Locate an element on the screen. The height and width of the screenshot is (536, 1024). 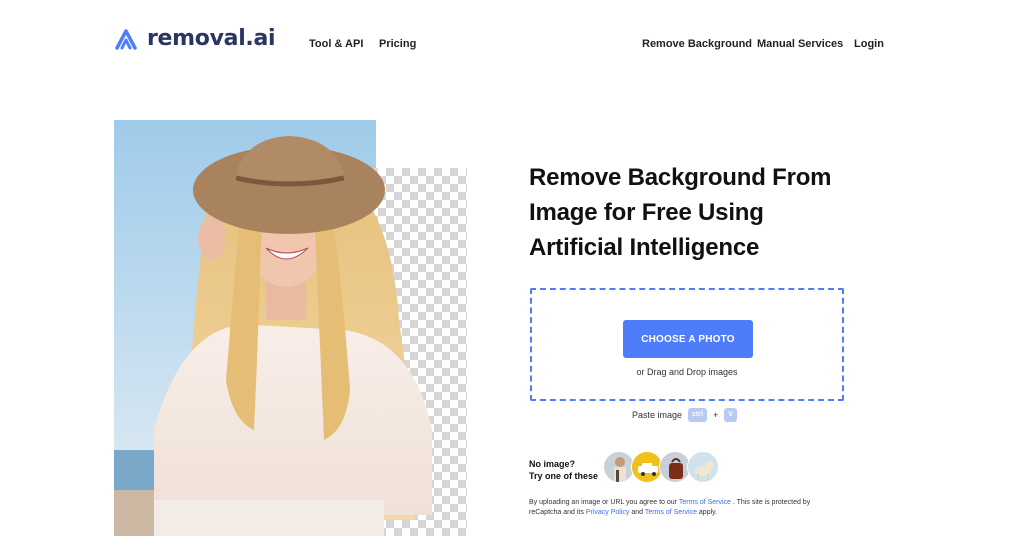
nav-pricing: Pricing is located at coordinates (397, 44).